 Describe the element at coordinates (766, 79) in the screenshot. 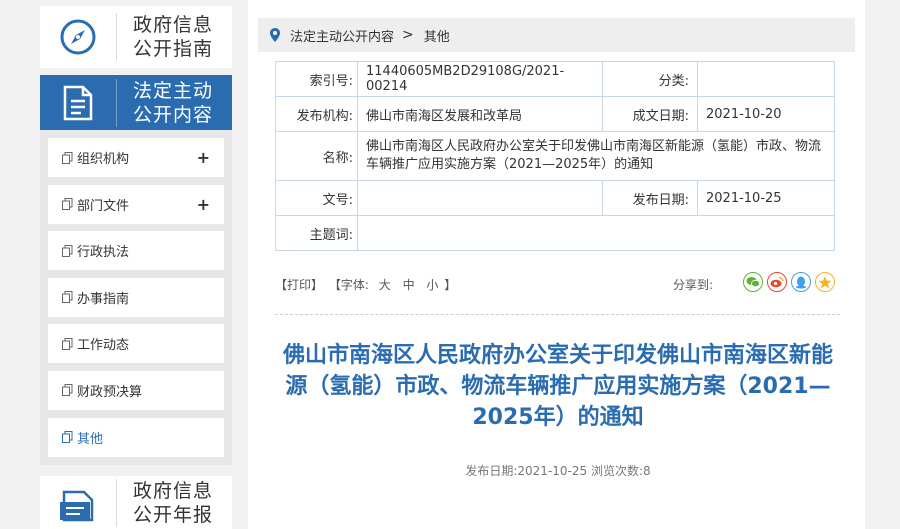

I see `category-value` at that location.